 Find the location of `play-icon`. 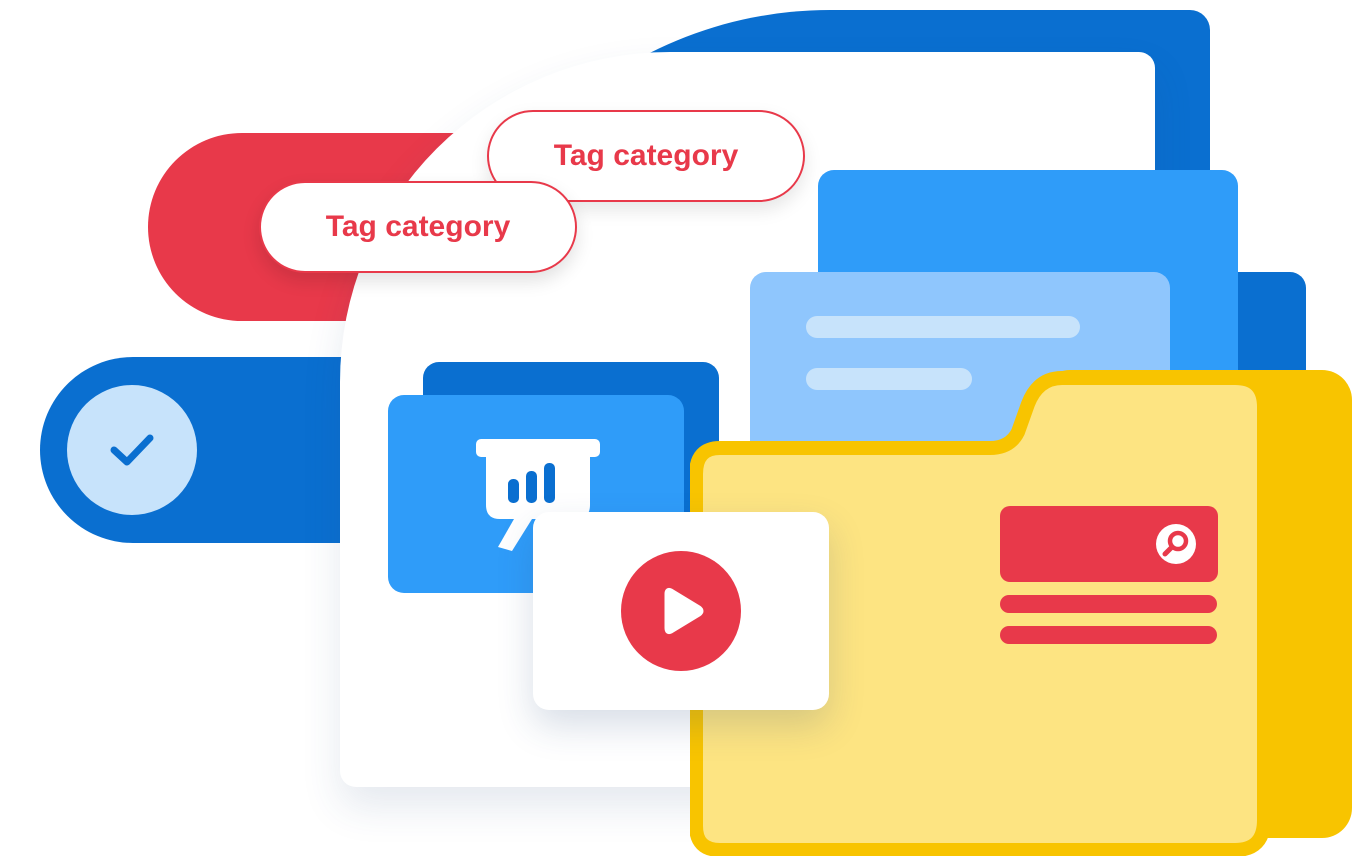

play-icon is located at coordinates (681, 611).